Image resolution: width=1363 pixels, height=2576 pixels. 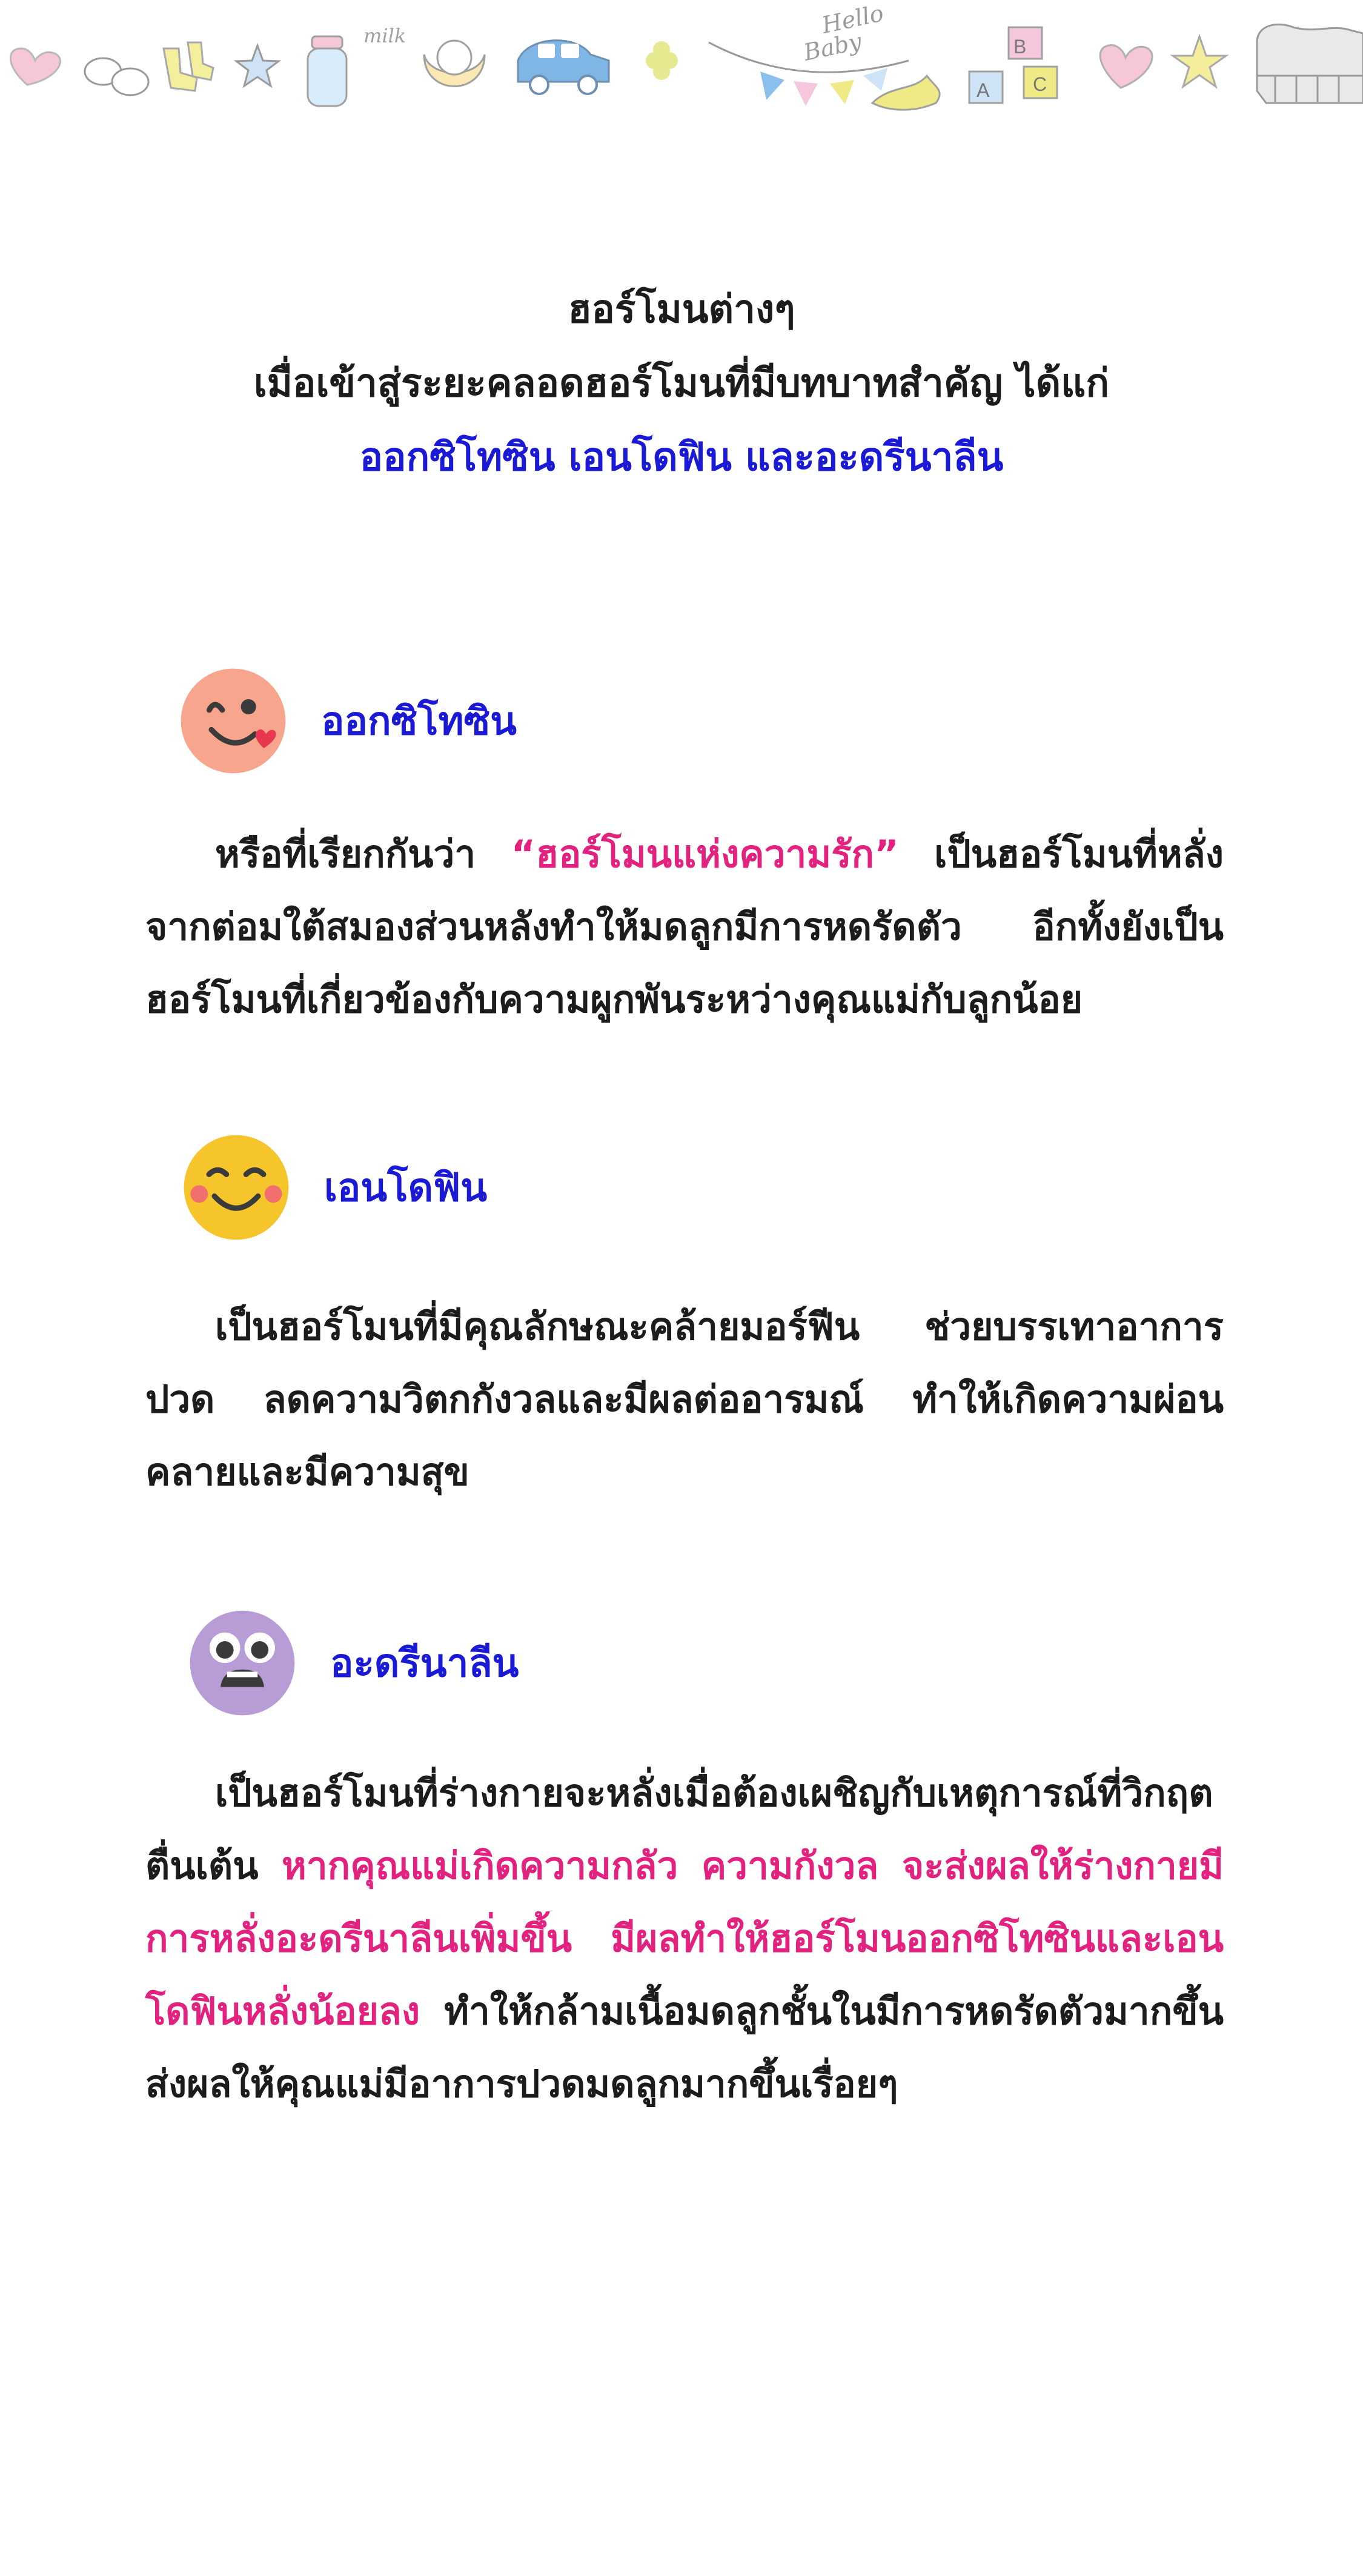 I want to click on block-letter: C, so click(x=1040, y=84).